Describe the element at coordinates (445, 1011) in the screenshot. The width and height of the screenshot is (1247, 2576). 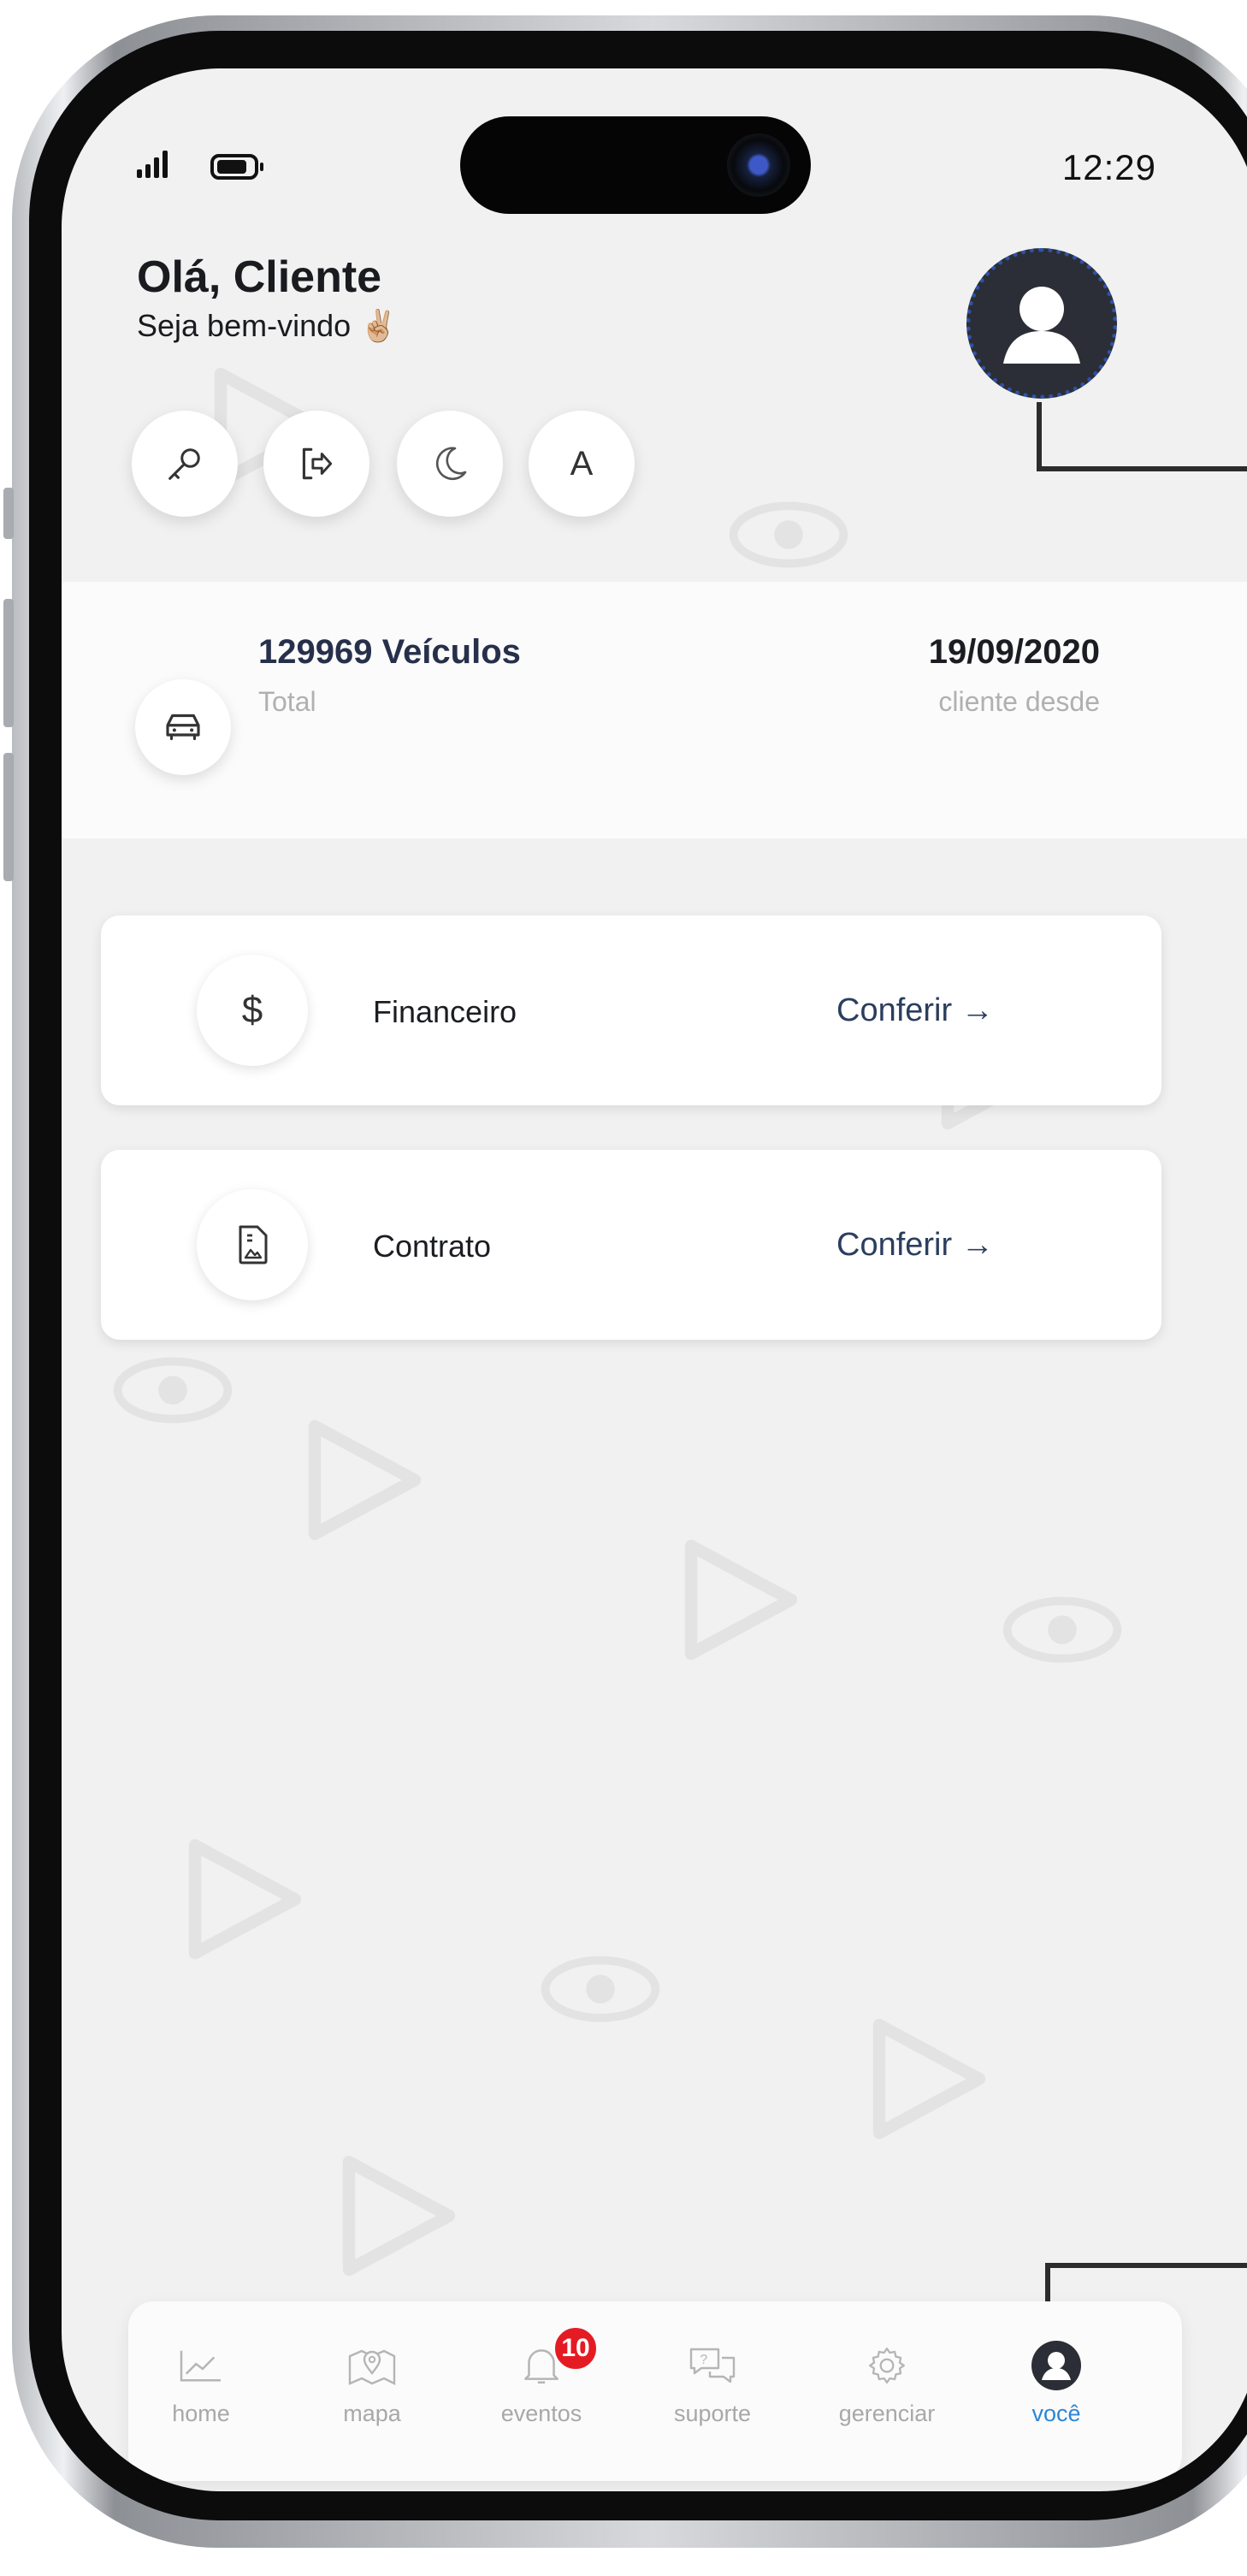
I see `menu-label-financeiro: Financeiro` at that location.